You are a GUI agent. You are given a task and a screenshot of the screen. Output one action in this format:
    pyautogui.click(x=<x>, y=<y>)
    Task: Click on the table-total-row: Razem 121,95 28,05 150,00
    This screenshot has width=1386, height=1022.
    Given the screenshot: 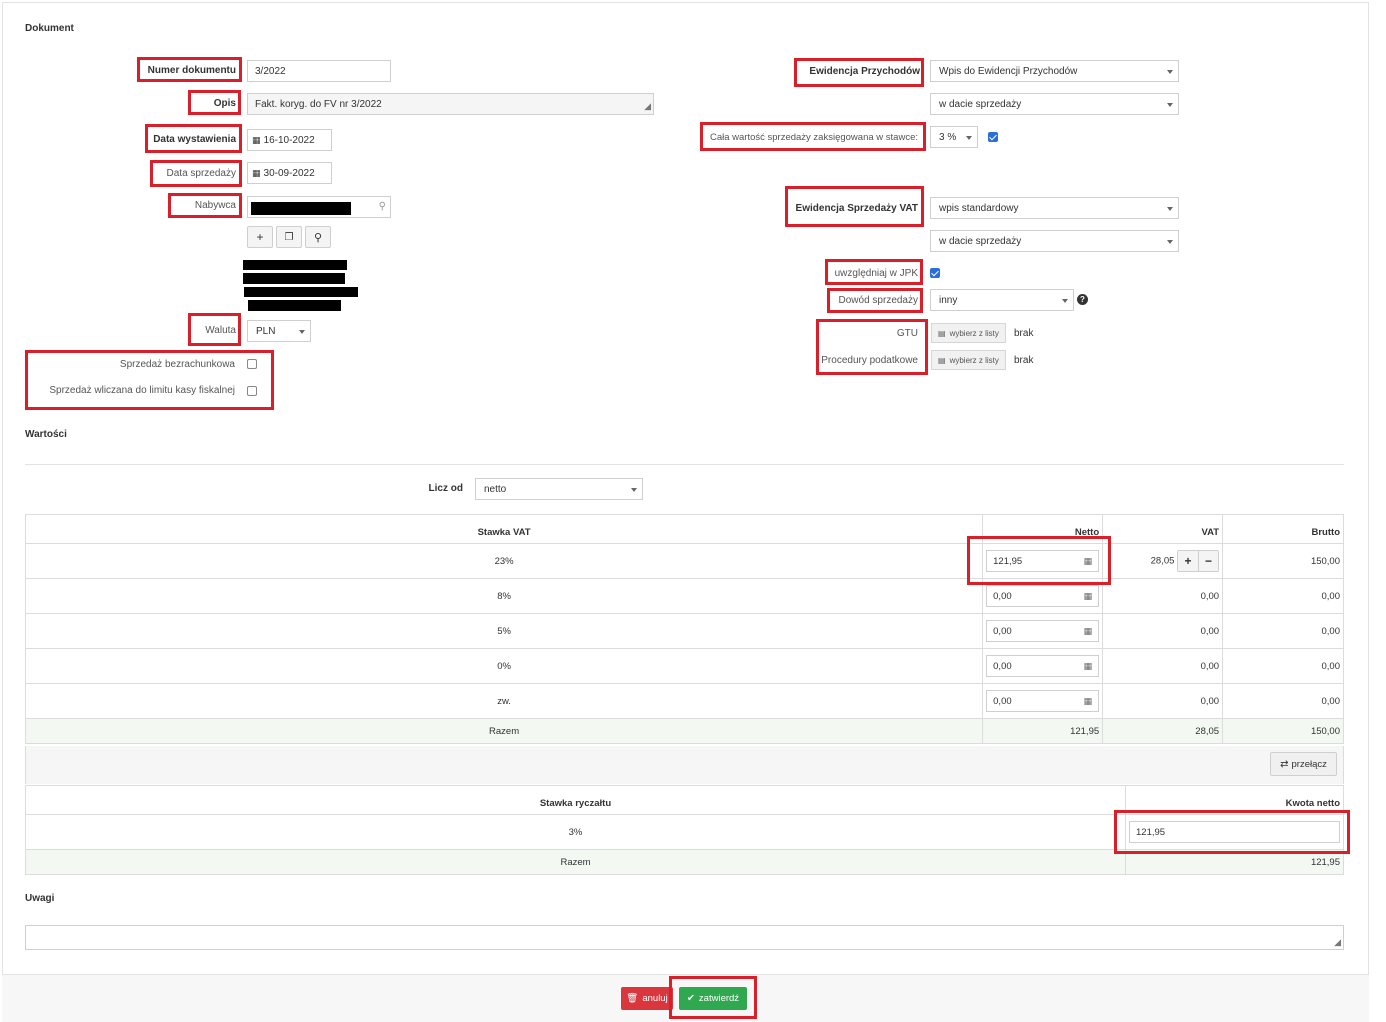 What is the action you would take?
    pyautogui.click(x=684, y=731)
    